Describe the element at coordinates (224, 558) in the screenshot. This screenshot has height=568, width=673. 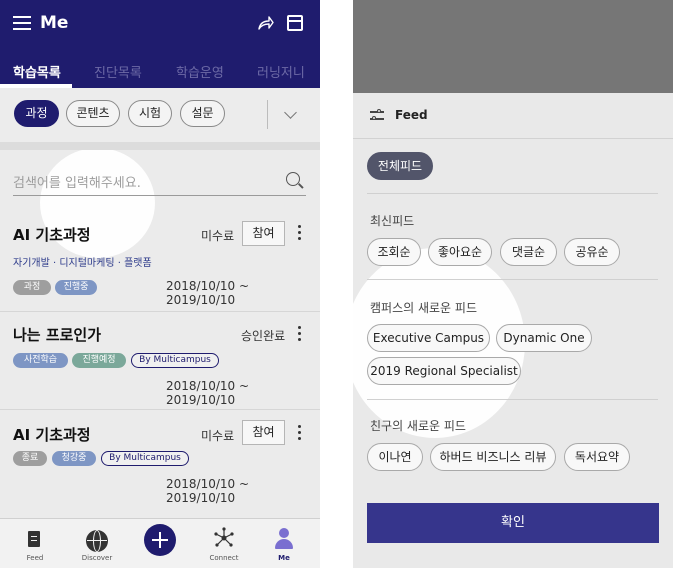
I see `nav-label: Connect` at that location.